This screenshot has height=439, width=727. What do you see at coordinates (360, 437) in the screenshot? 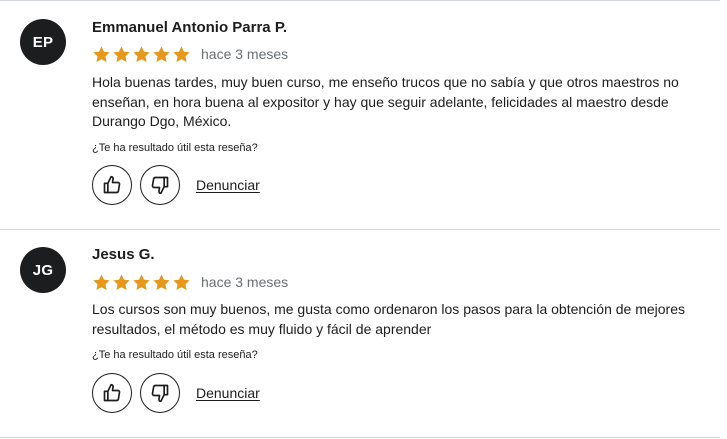
I see `divider` at bounding box center [360, 437].